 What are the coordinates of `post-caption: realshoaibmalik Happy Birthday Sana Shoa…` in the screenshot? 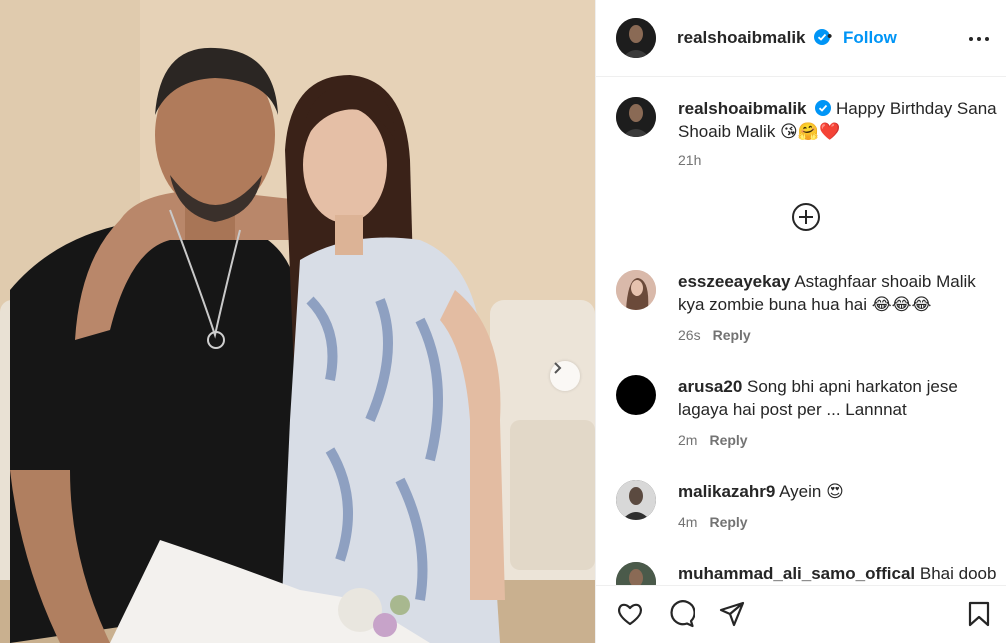 It's located at (807, 137).